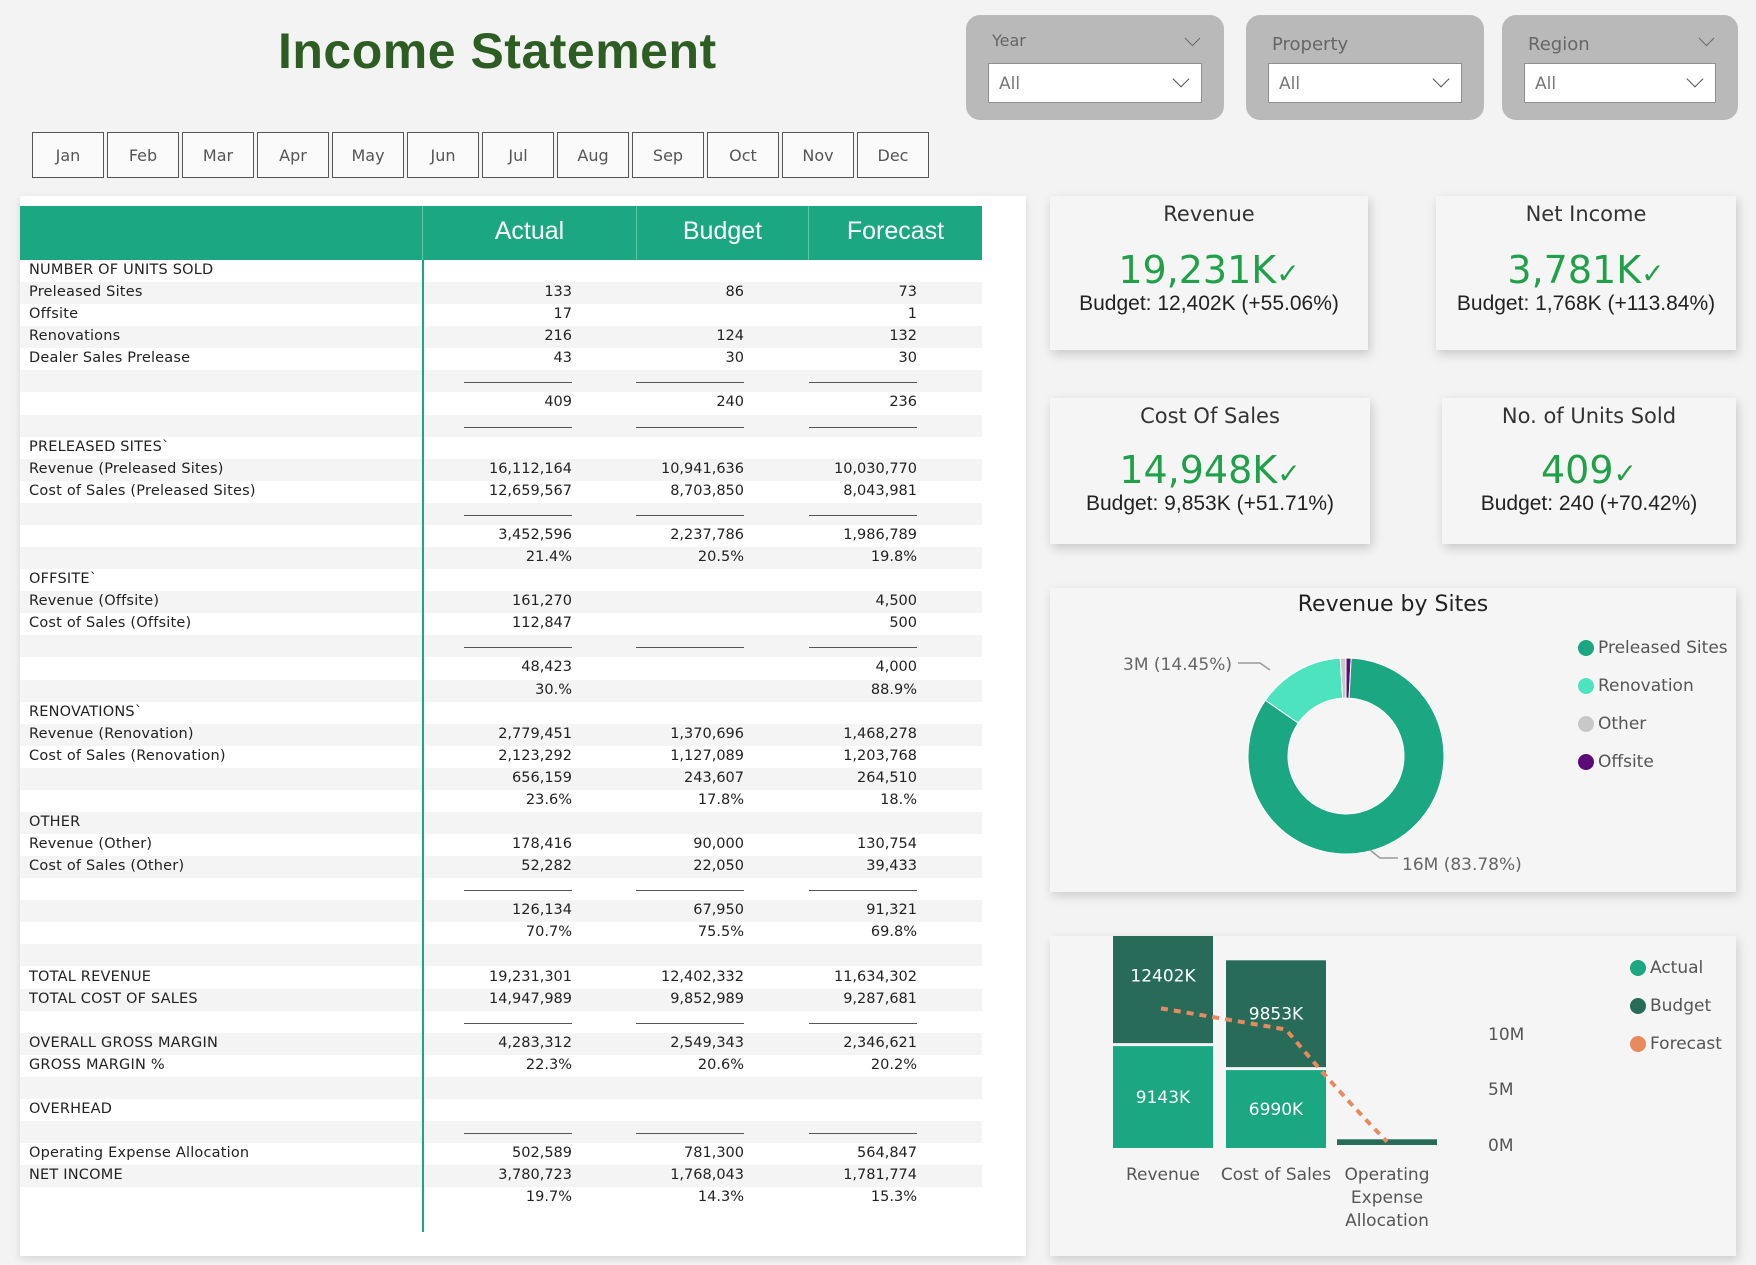 The image size is (1756, 1265). Describe the element at coordinates (530, 998) in the screenshot. I see `cell-actual: 14,947,989` at that location.